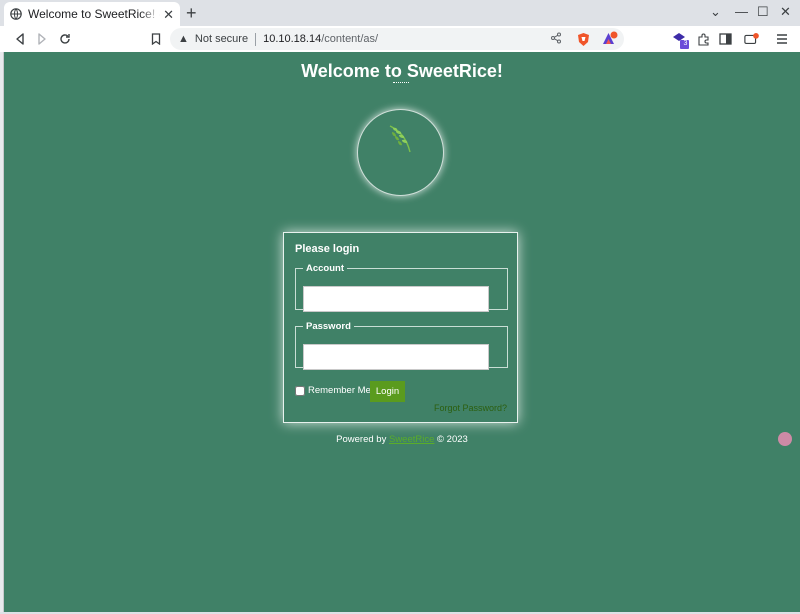 The image size is (800, 614). I want to click on puzzle-icon, so click(703, 39).